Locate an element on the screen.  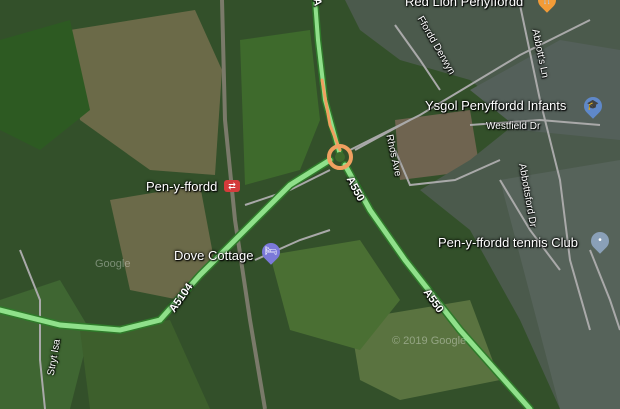
watermark-google: Google is located at coordinates (113, 264).